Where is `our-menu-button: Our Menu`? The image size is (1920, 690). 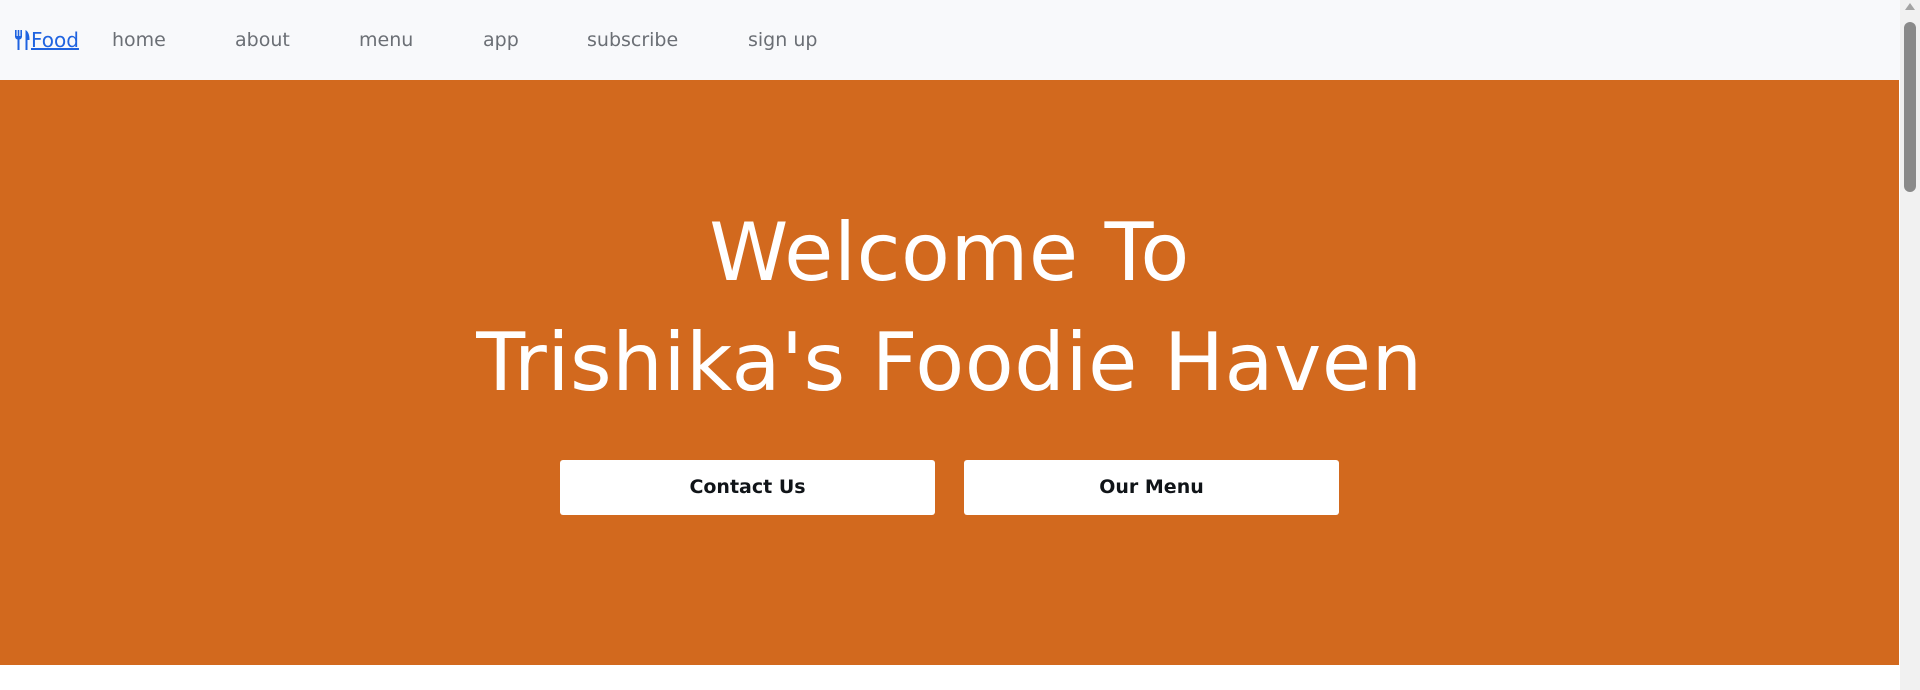
our-menu-button: Our Menu is located at coordinates (1151, 487).